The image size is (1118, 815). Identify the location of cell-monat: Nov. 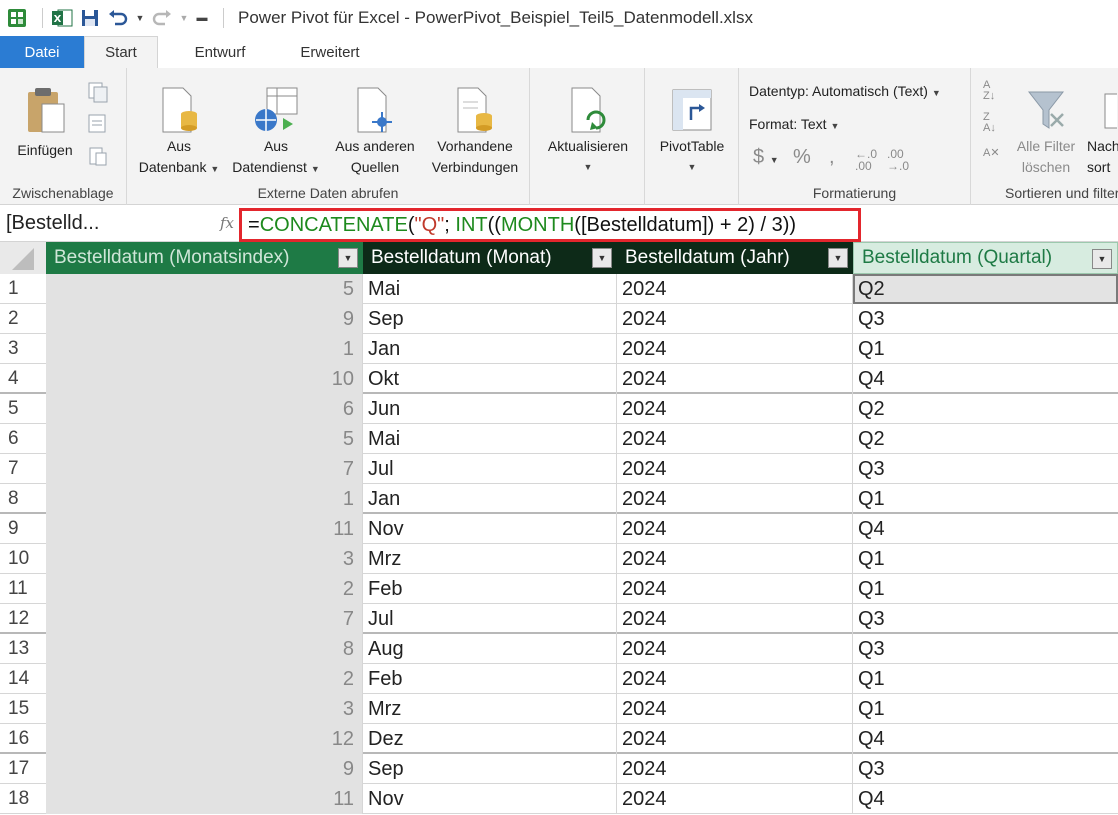
(490, 529).